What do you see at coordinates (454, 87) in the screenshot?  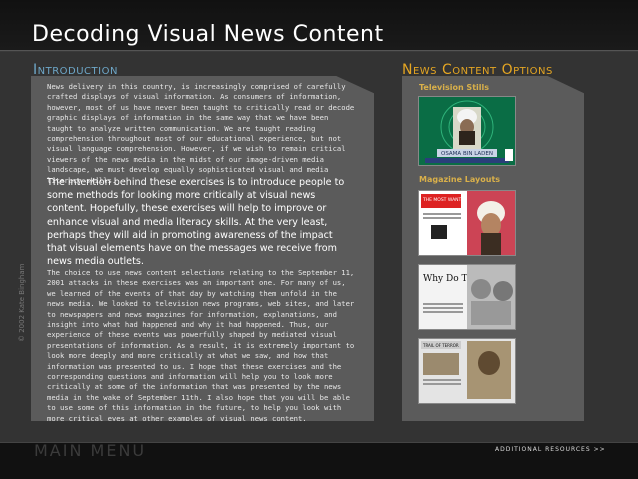 I see `television-stills-label: Television Stills` at bounding box center [454, 87].